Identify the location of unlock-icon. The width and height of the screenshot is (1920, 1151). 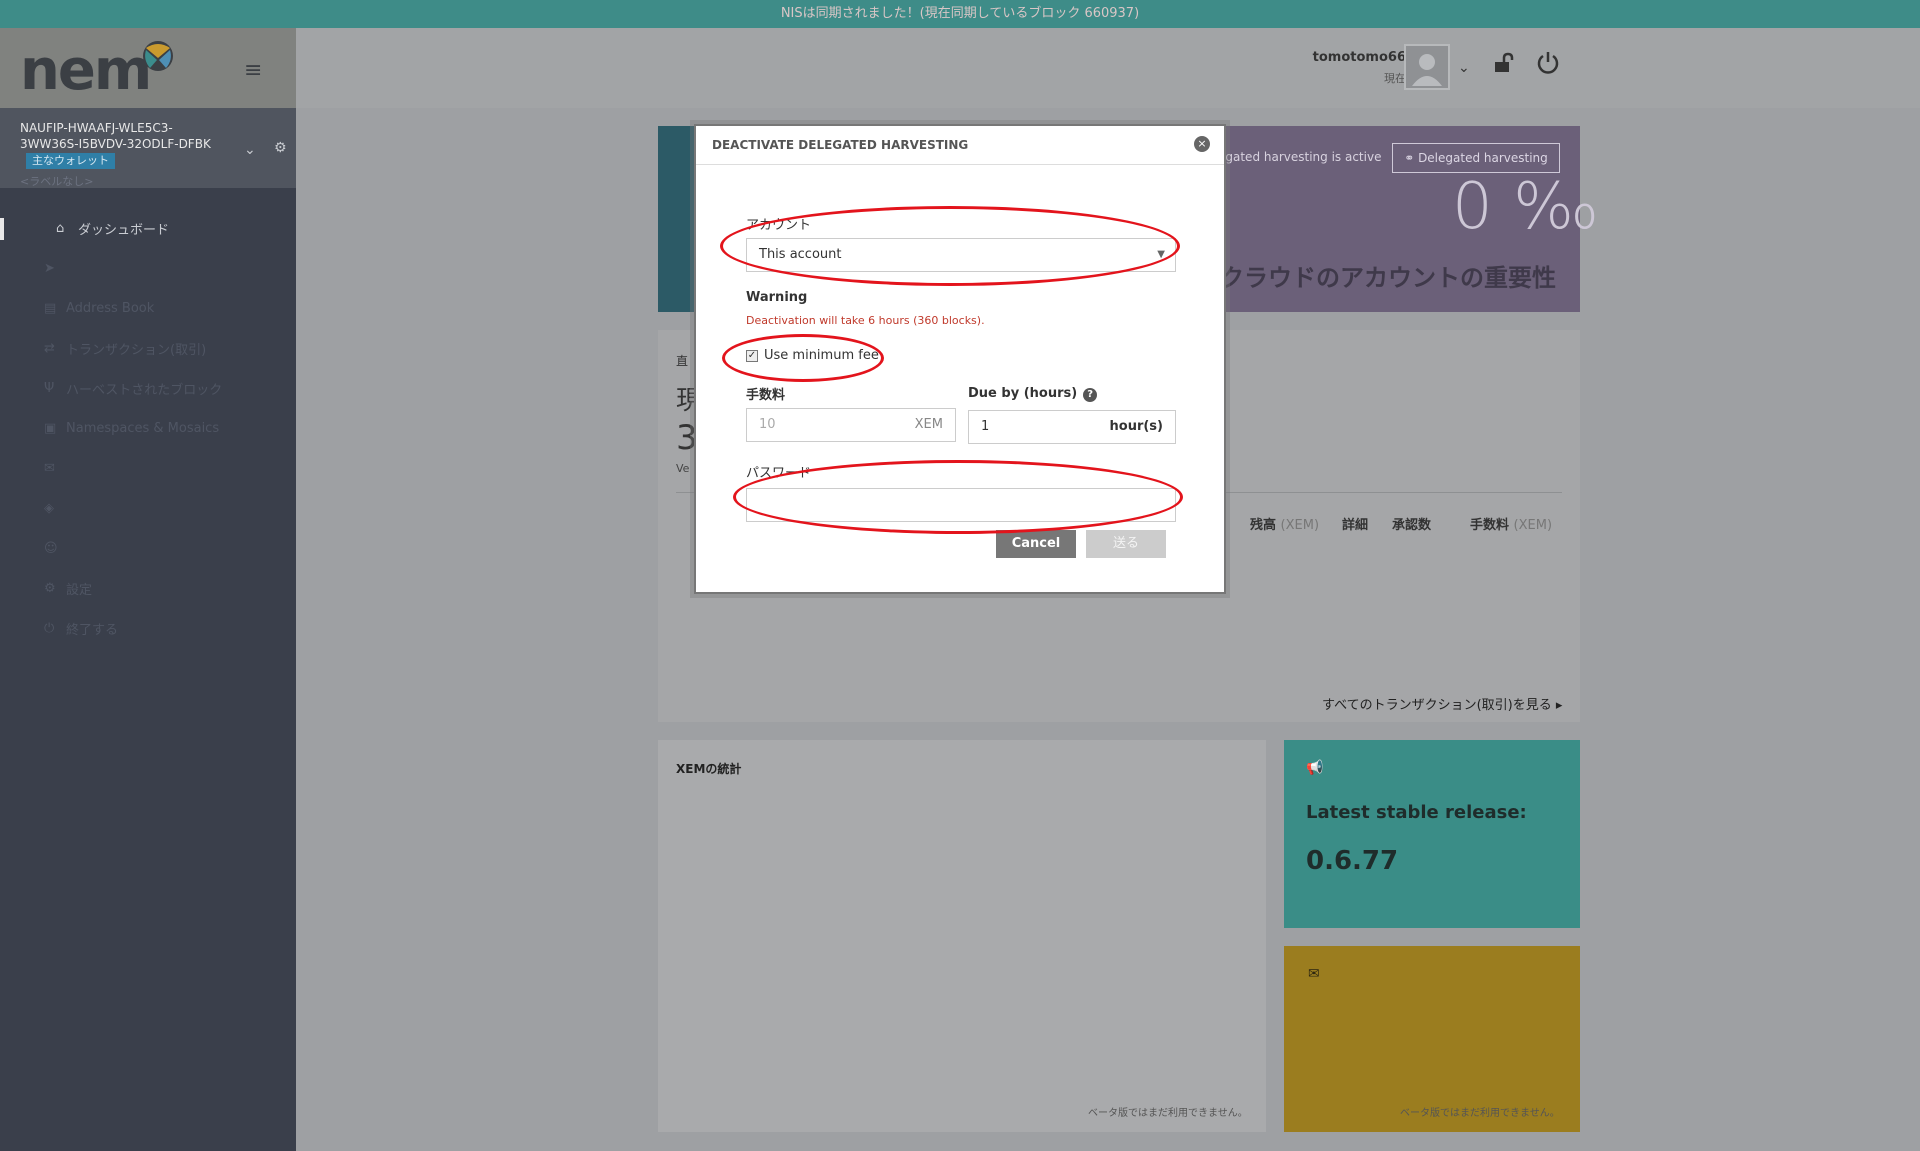
(1503, 65).